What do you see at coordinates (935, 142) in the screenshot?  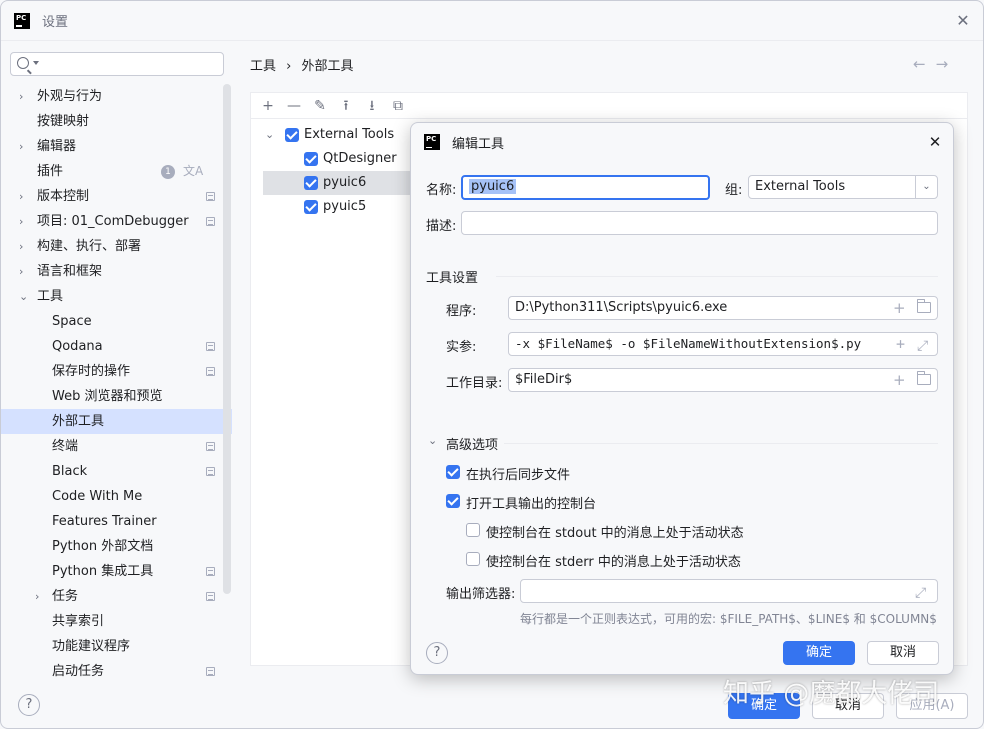 I see `dialog-close-icon: ✕` at bounding box center [935, 142].